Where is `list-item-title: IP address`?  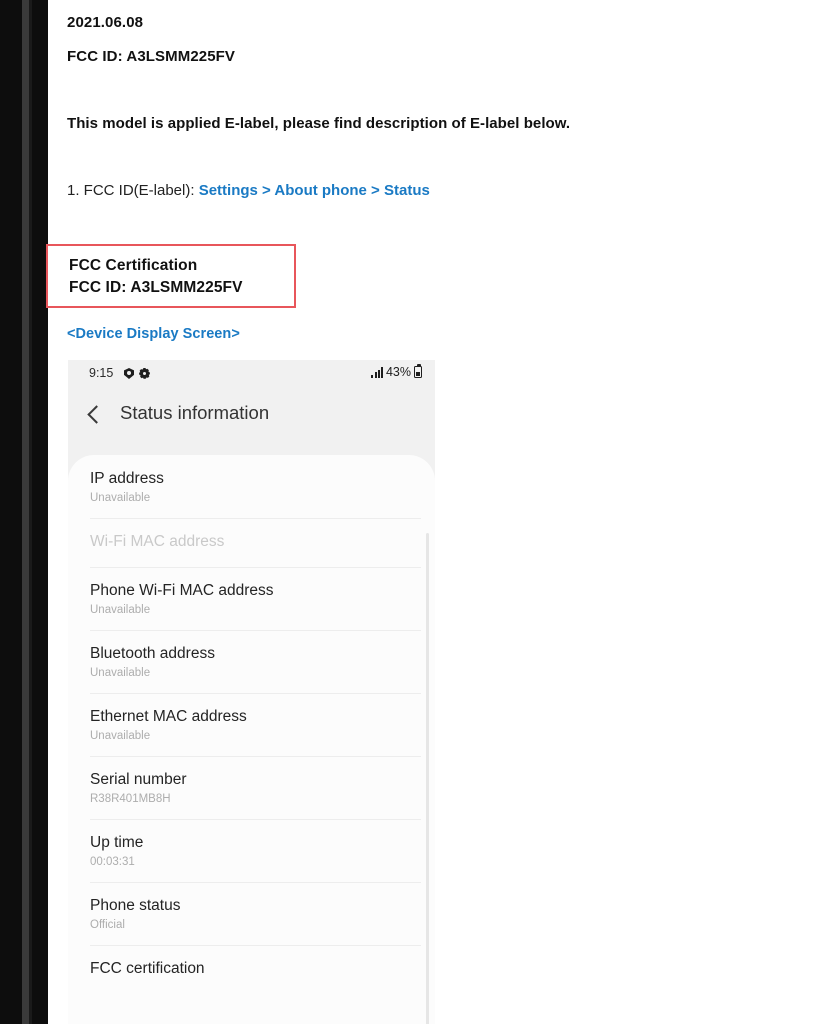 list-item-title: IP address is located at coordinates (127, 478).